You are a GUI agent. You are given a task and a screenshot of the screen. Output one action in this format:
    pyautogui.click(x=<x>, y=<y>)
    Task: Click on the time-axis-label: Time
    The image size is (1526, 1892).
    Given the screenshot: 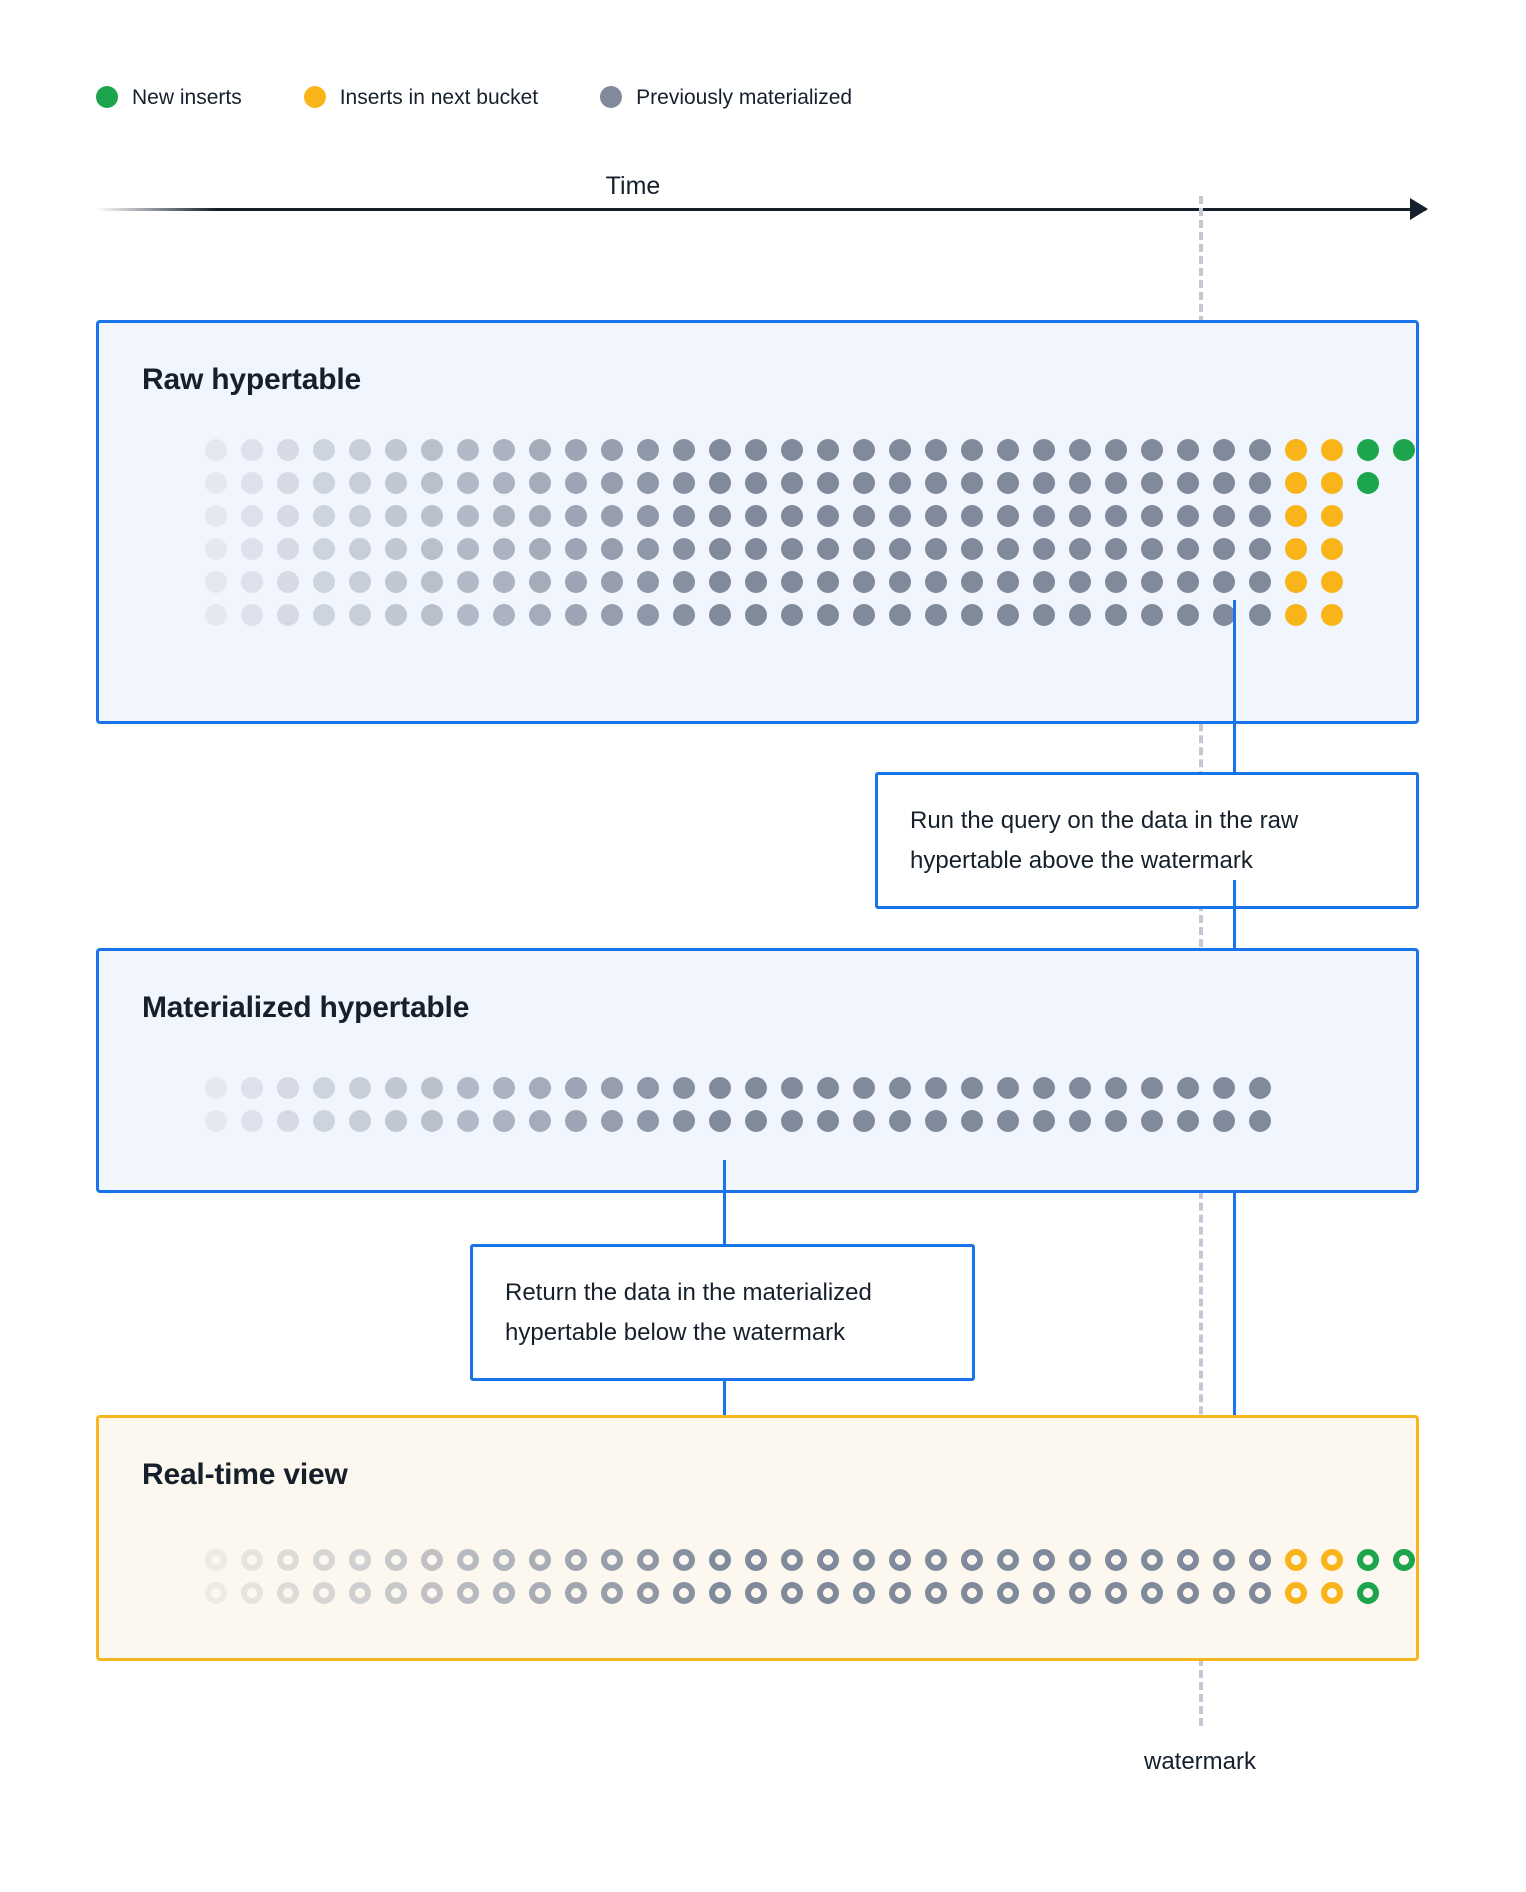 What is the action you would take?
    pyautogui.click(x=633, y=186)
    